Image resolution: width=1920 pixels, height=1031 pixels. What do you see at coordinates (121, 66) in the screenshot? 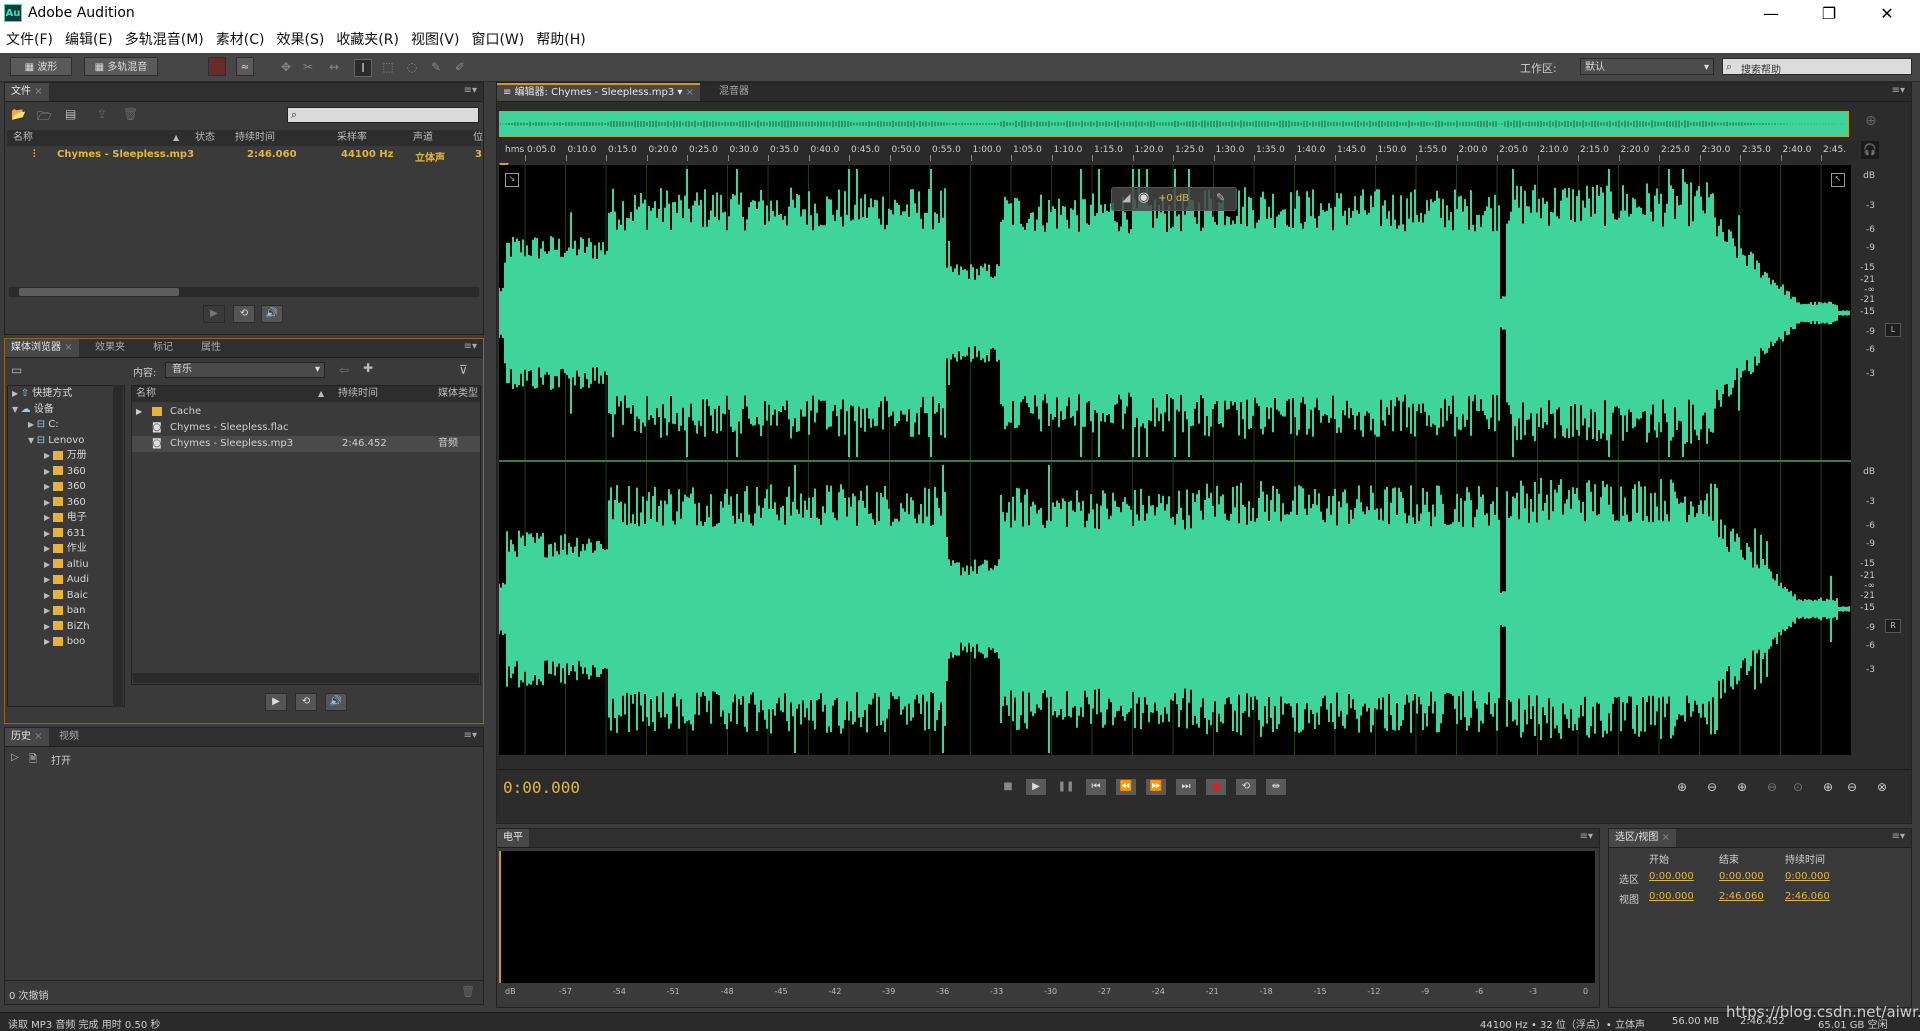
I see `multitrack-view-button: ▦ 多轨混音` at bounding box center [121, 66].